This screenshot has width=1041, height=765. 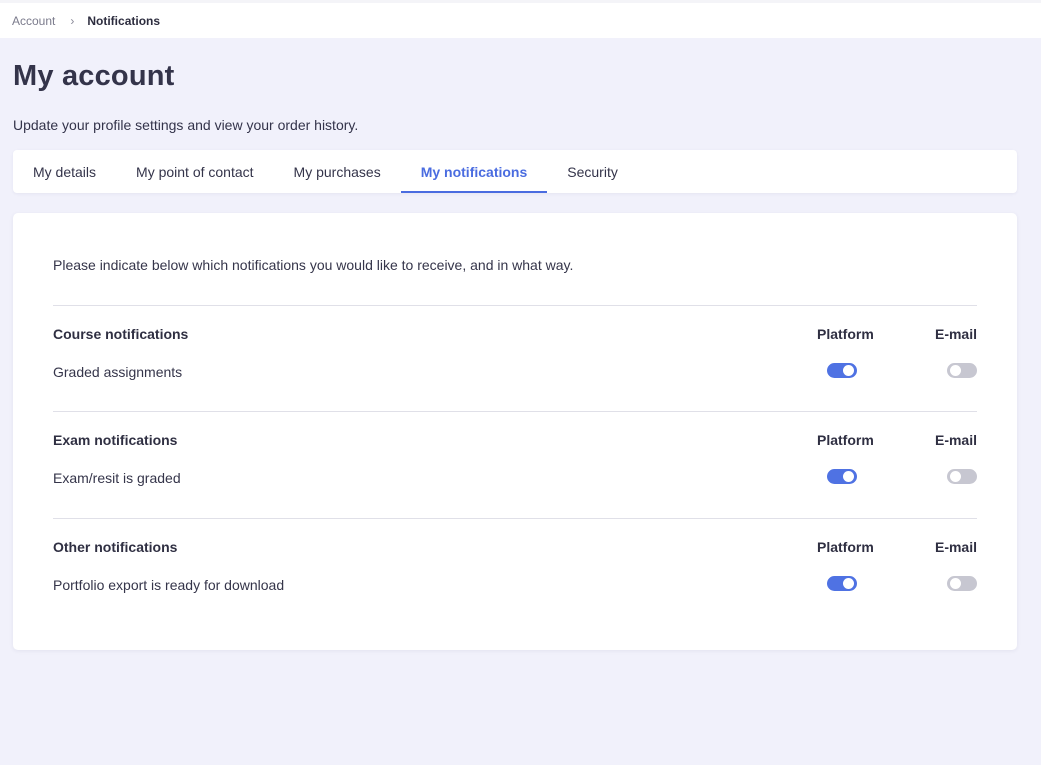 I want to click on section-title: Course notifications, so click(x=121, y=334).